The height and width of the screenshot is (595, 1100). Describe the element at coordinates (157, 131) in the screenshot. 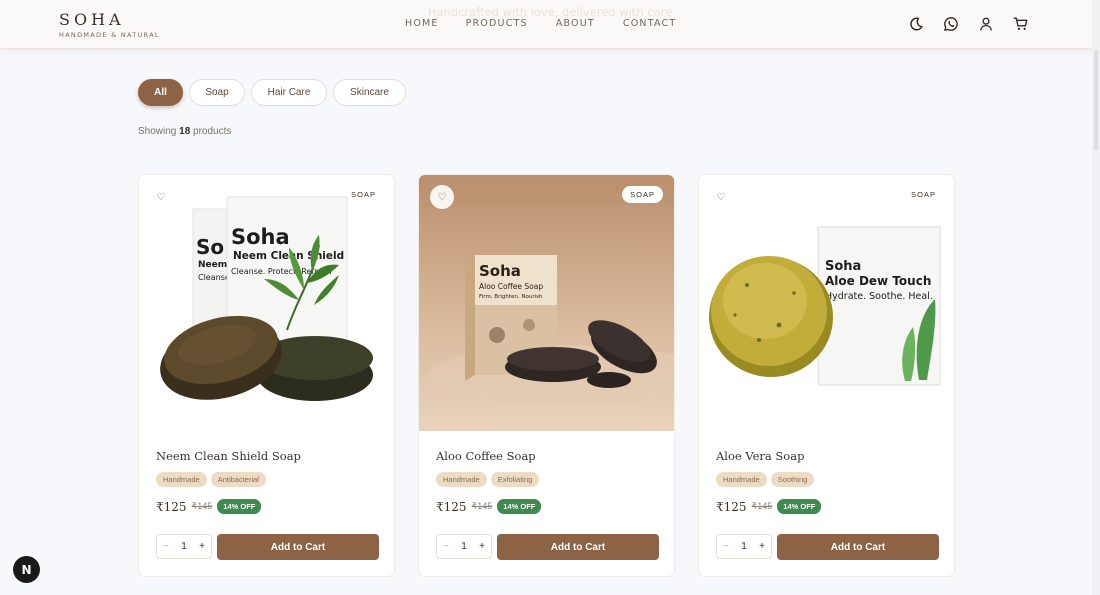

I see `results-prefix: Showing` at that location.